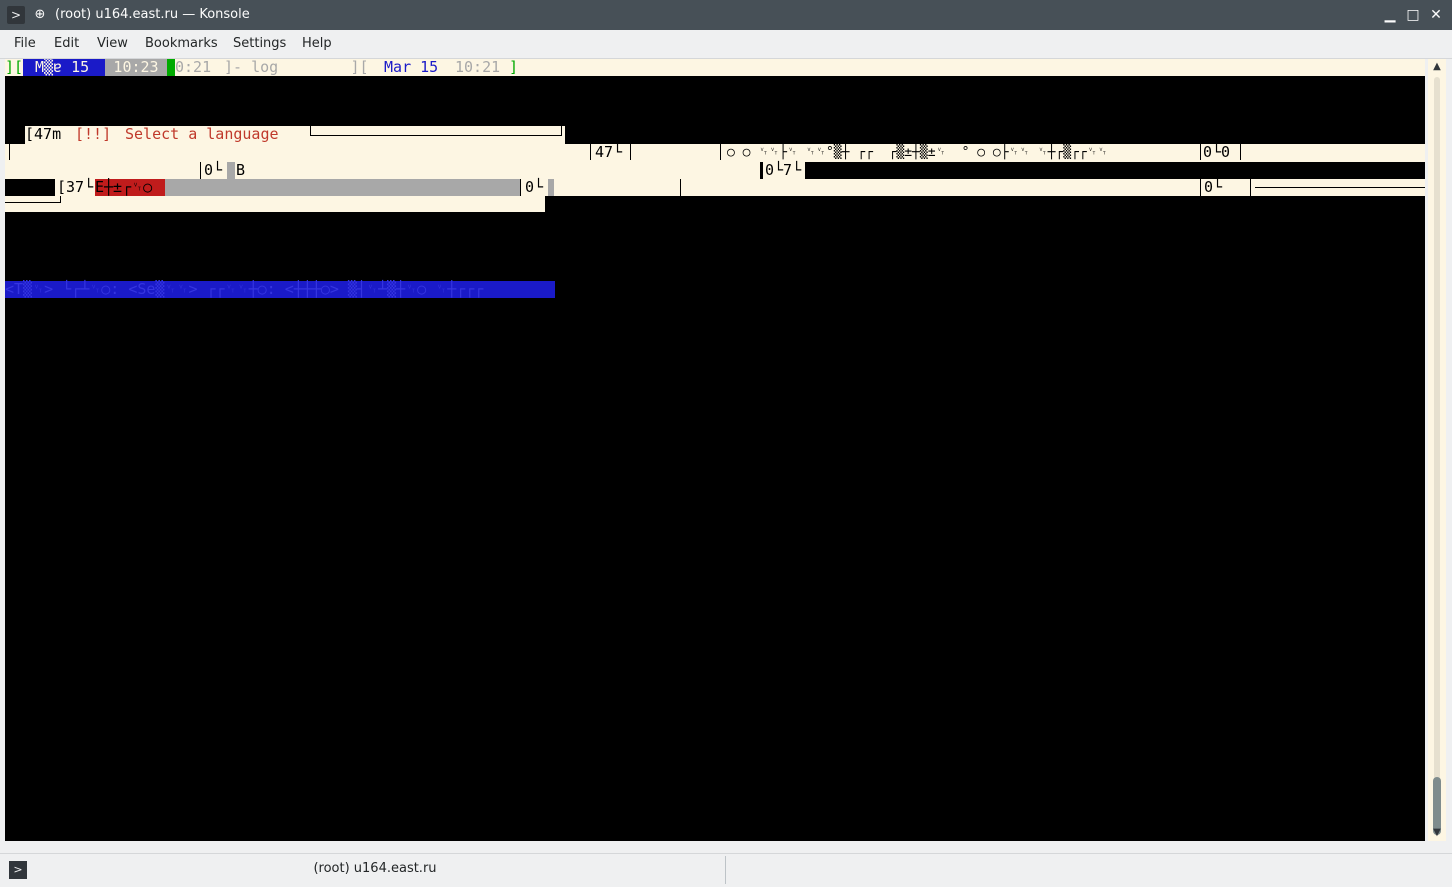 The width and height of the screenshot is (1452, 887). What do you see at coordinates (715, 187) in the screenshot?
I see `garbled-line-6: [37└ E┼±┌␋○ 0└ 0└` at bounding box center [715, 187].